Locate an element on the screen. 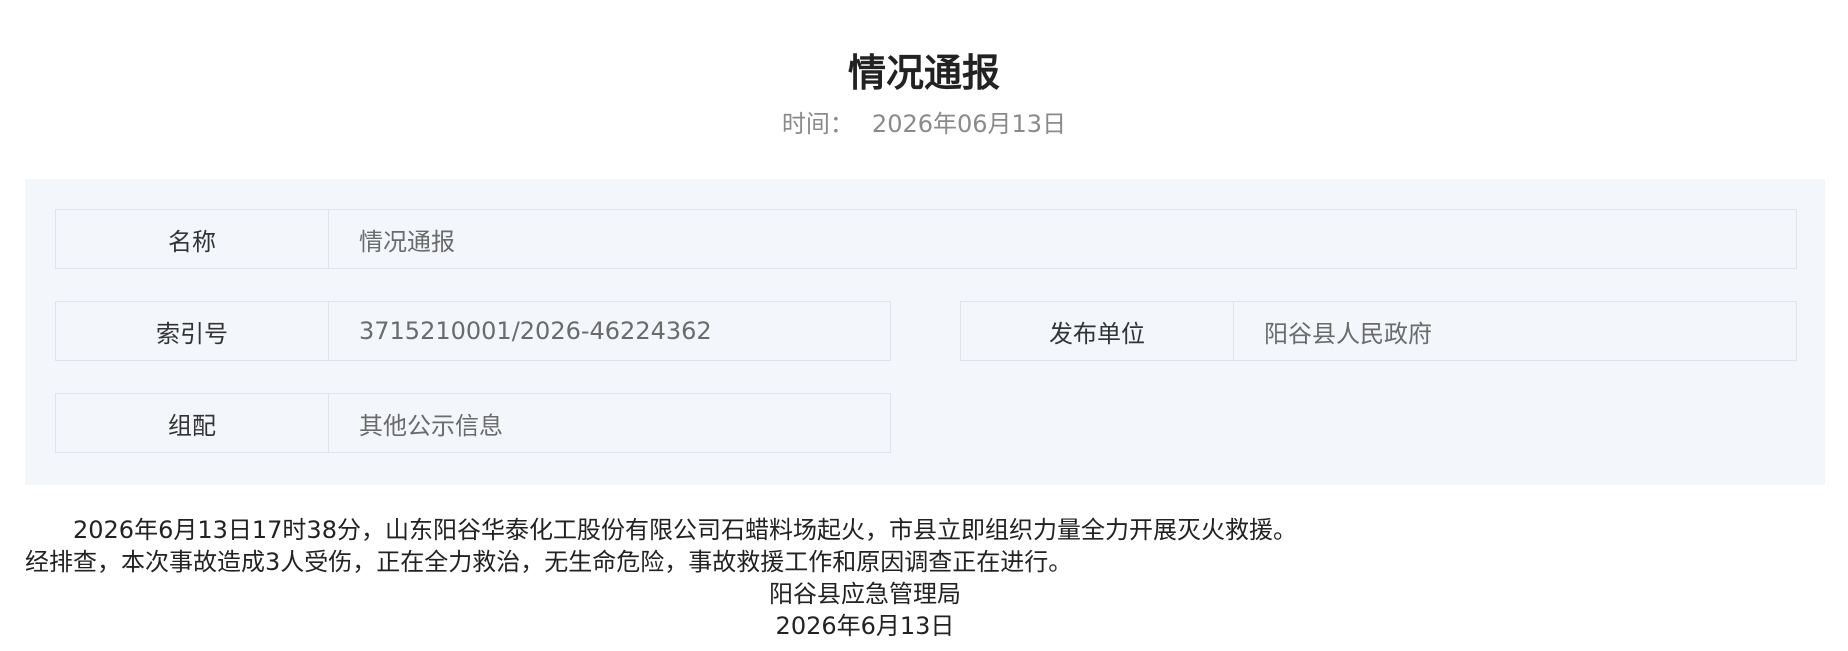 Image resolution: width=1848 pixels, height=651 pixels. meta-row-publisher: 发布单位 阳谷县人民政府 is located at coordinates (1378, 331).